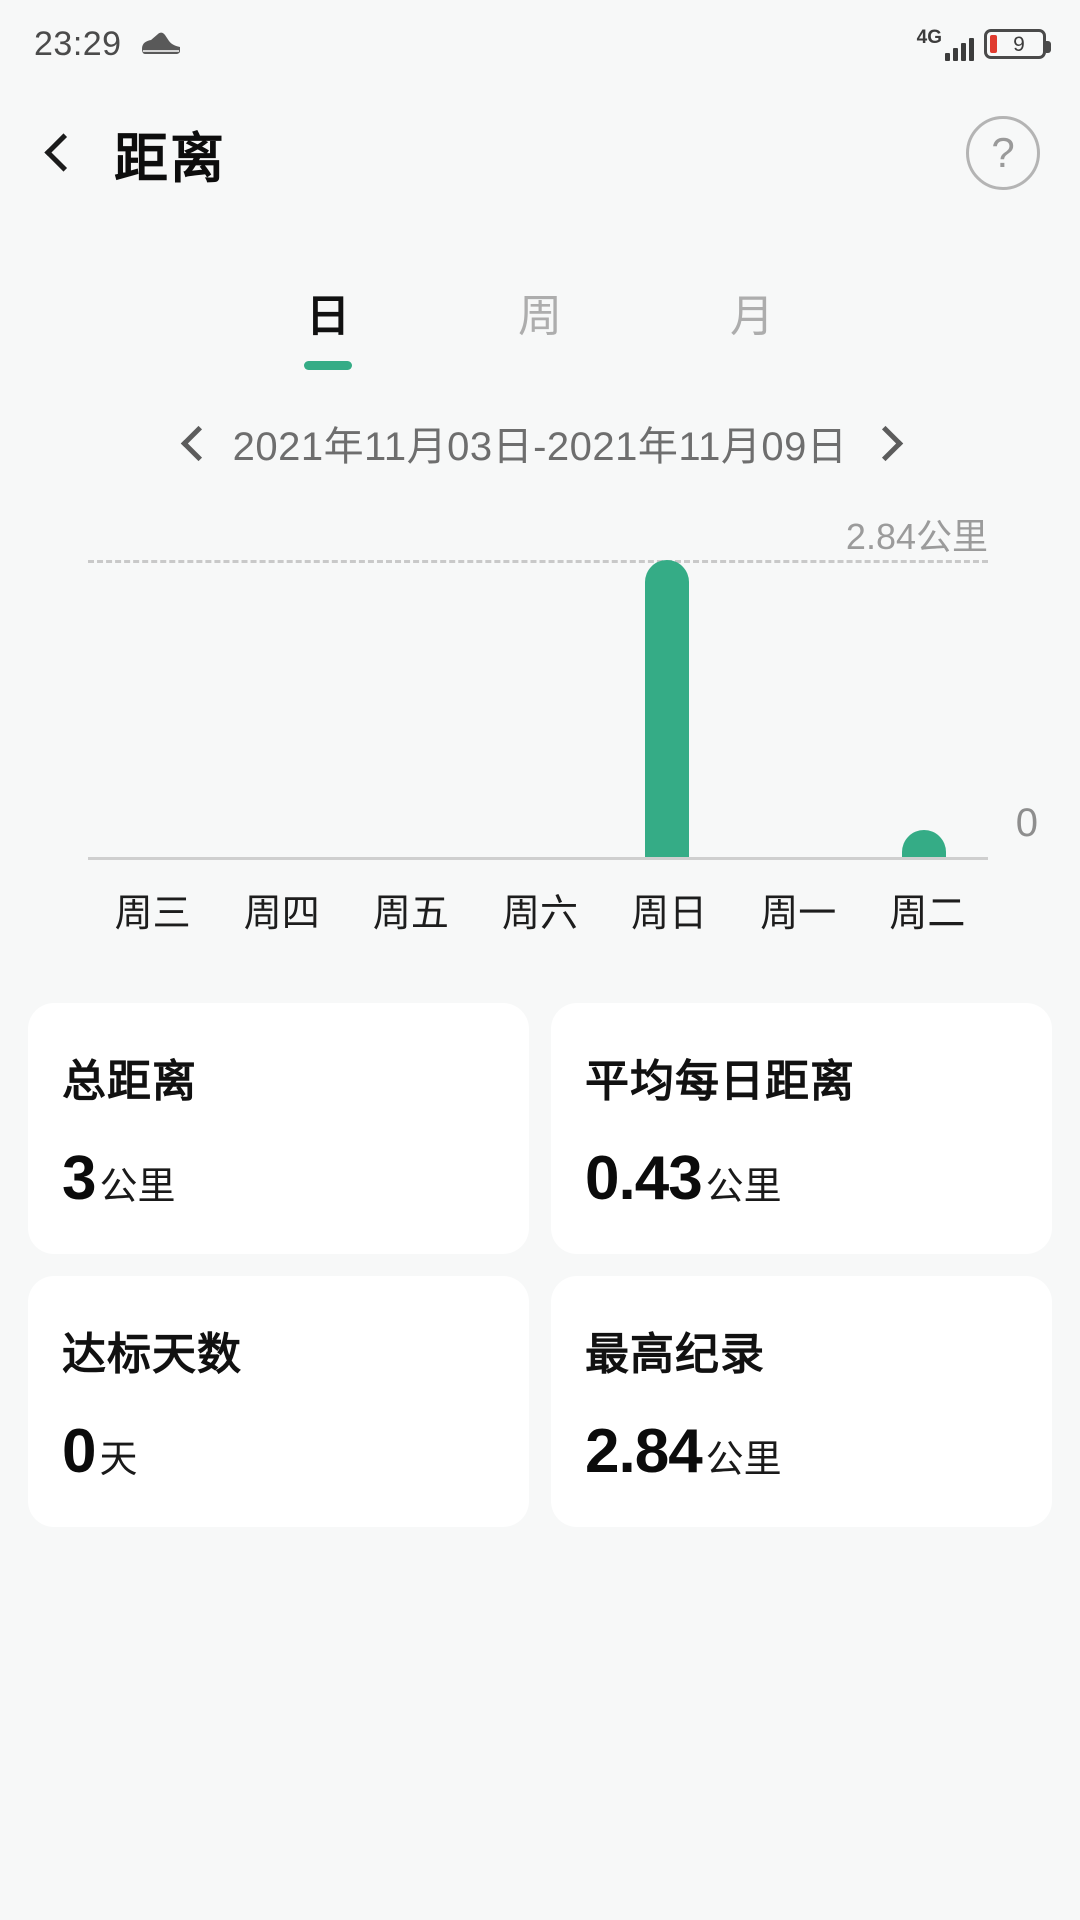 The height and width of the screenshot is (1920, 1080). What do you see at coordinates (539, 914) in the screenshot?
I see `chart-x-label: 周六` at bounding box center [539, 914].